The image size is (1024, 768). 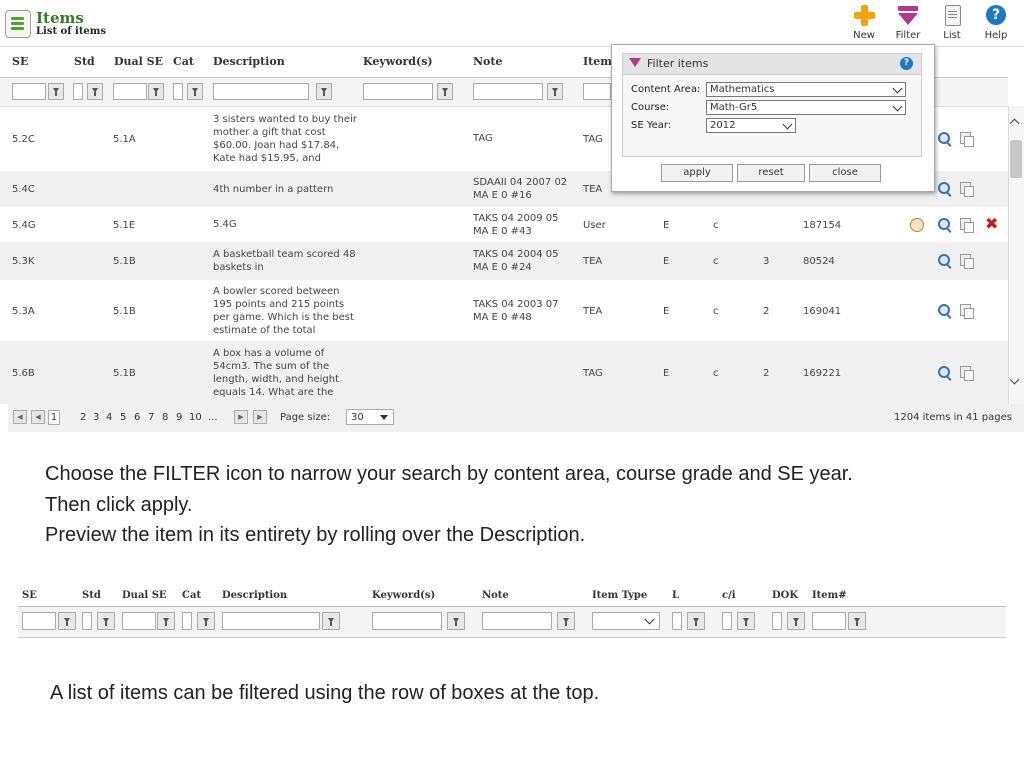 What do you see at coordinates (746, 621) in the screenshot?
I see `bottom-filter-button-ci` at bounding box center [746, 621].